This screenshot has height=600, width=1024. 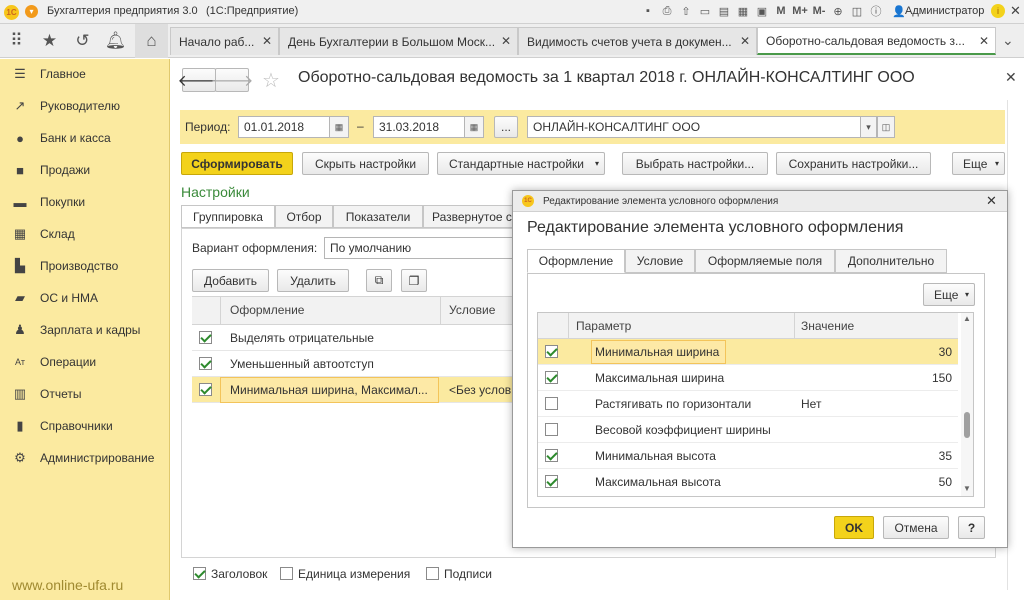 What do you see at coordinates (339, 127) in the screenshot?
I see `calendar-from-icon: ▦` at bounding box center [339, 127].